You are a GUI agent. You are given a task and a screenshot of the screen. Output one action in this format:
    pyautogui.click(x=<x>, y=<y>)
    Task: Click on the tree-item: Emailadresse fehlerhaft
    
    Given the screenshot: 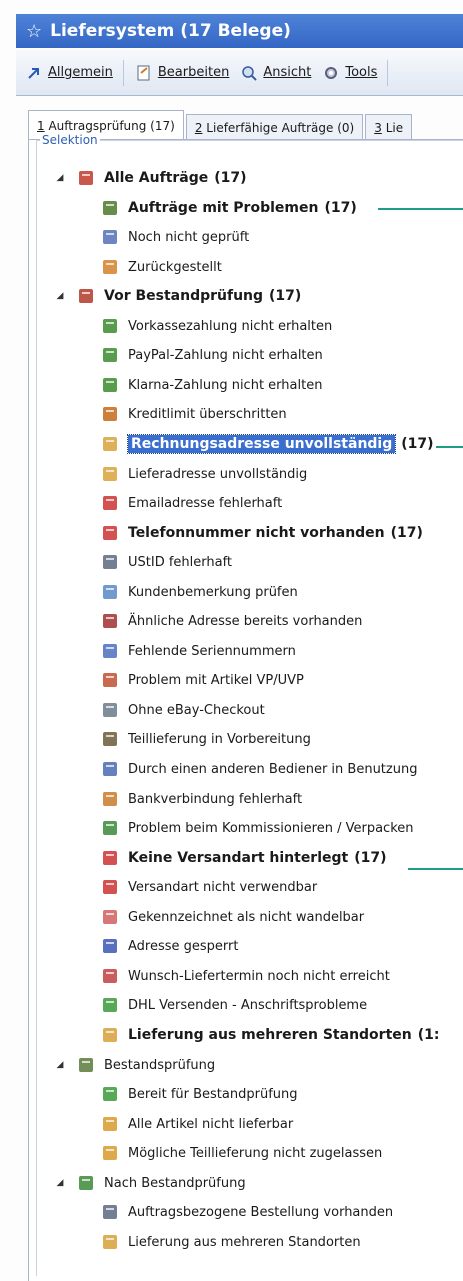 What is the action you would take?
    pyautogui.click(x=181, y=503)
    